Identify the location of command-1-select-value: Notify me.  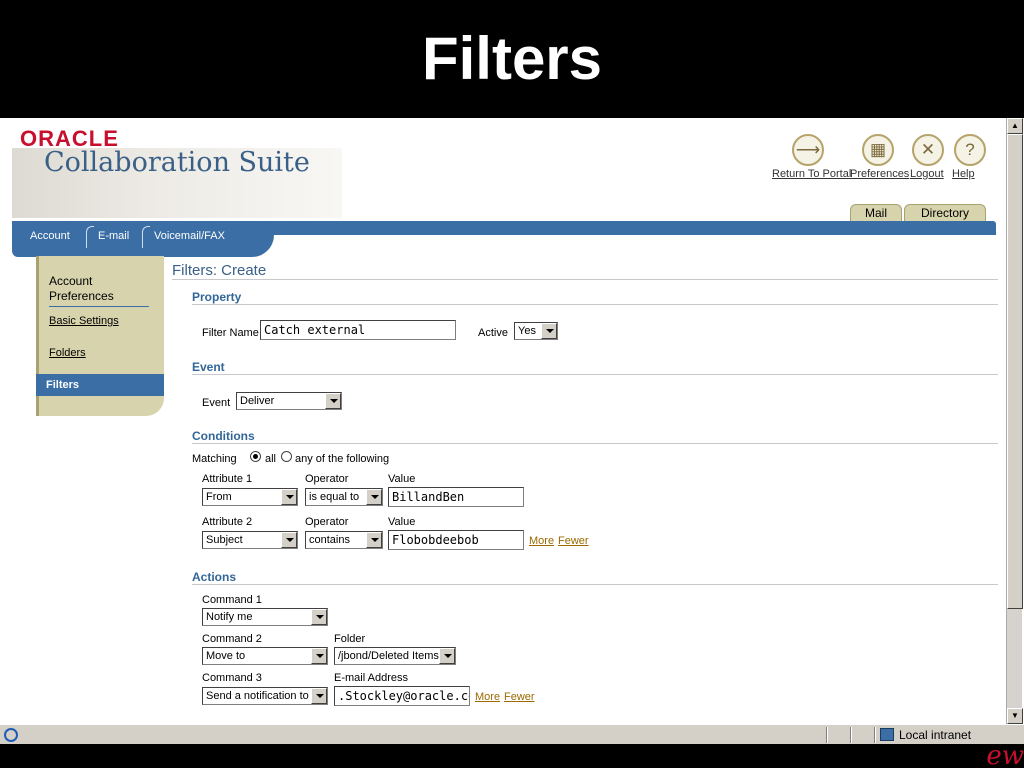
(229, 617).